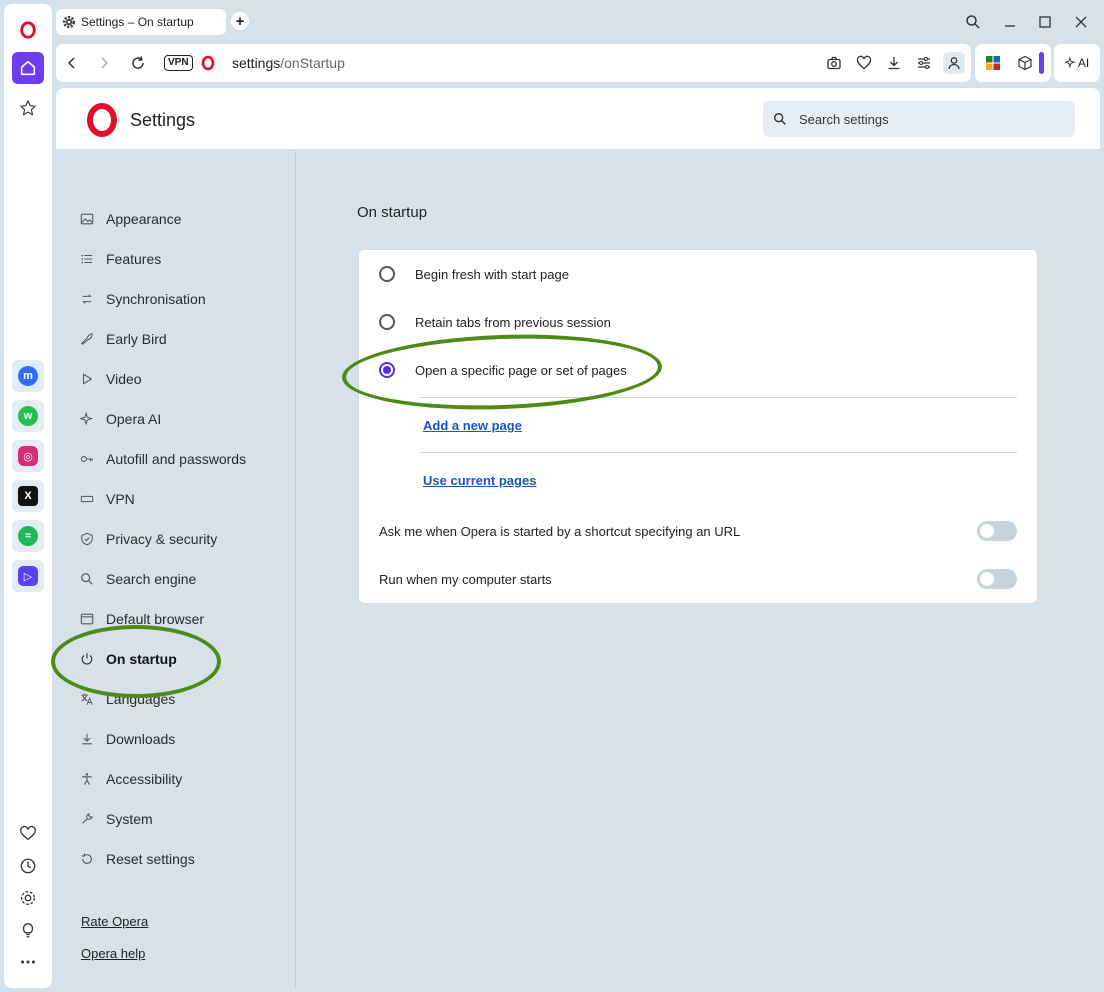 The height and width of the screenshot is (992, 1104). I want to click on power-icon, so click(87, 659).